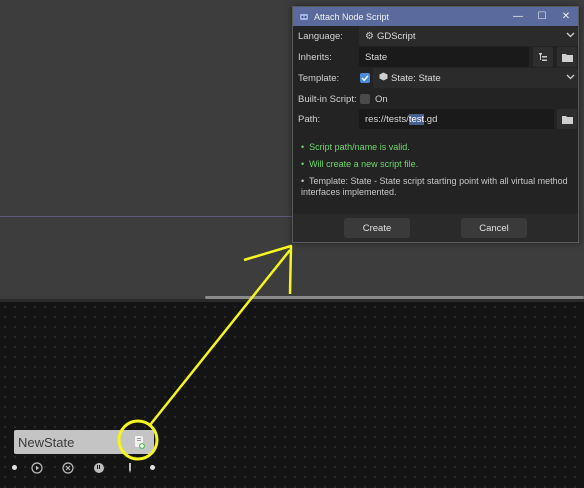  What do you see at coordinates (309, 119) in the screenshot?
I see `path-label: Path:` at bounding box center [309, 119].